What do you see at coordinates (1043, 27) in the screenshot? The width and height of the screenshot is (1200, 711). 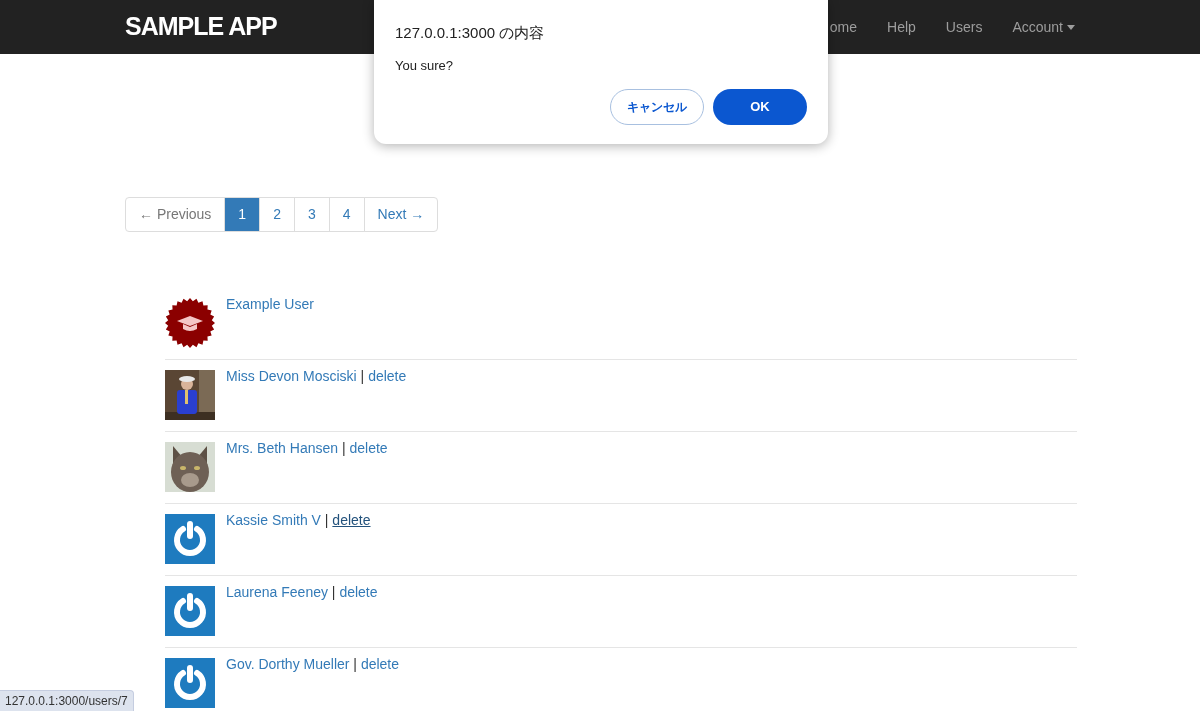 I see `nav-link: Account` at bounding box center [1043, 27].